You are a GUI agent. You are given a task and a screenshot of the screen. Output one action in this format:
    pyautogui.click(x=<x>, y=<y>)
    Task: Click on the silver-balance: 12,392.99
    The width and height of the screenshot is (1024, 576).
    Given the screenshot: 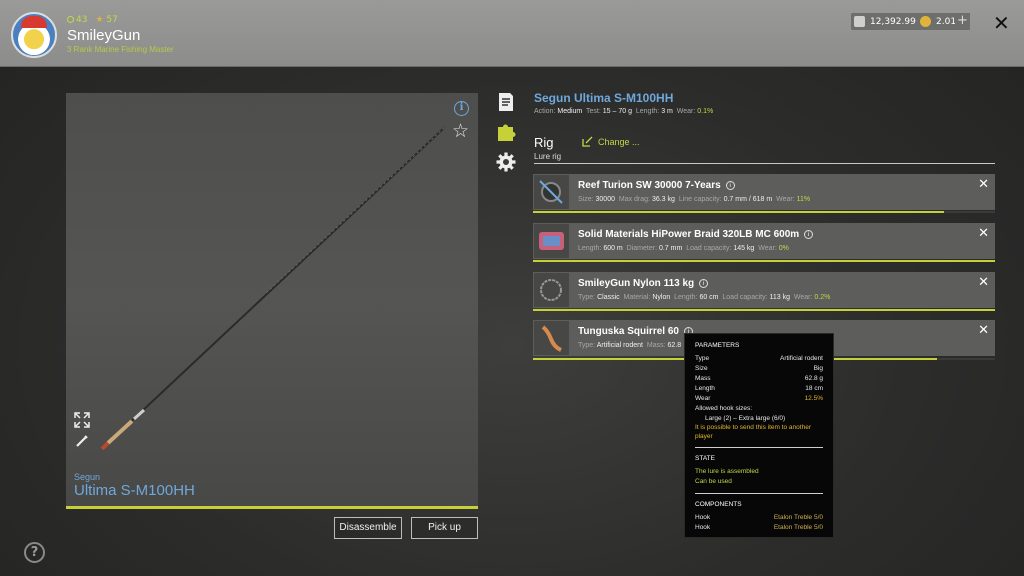 What is the action you would take?
    pyautogui.click(x=886, y=21)
    